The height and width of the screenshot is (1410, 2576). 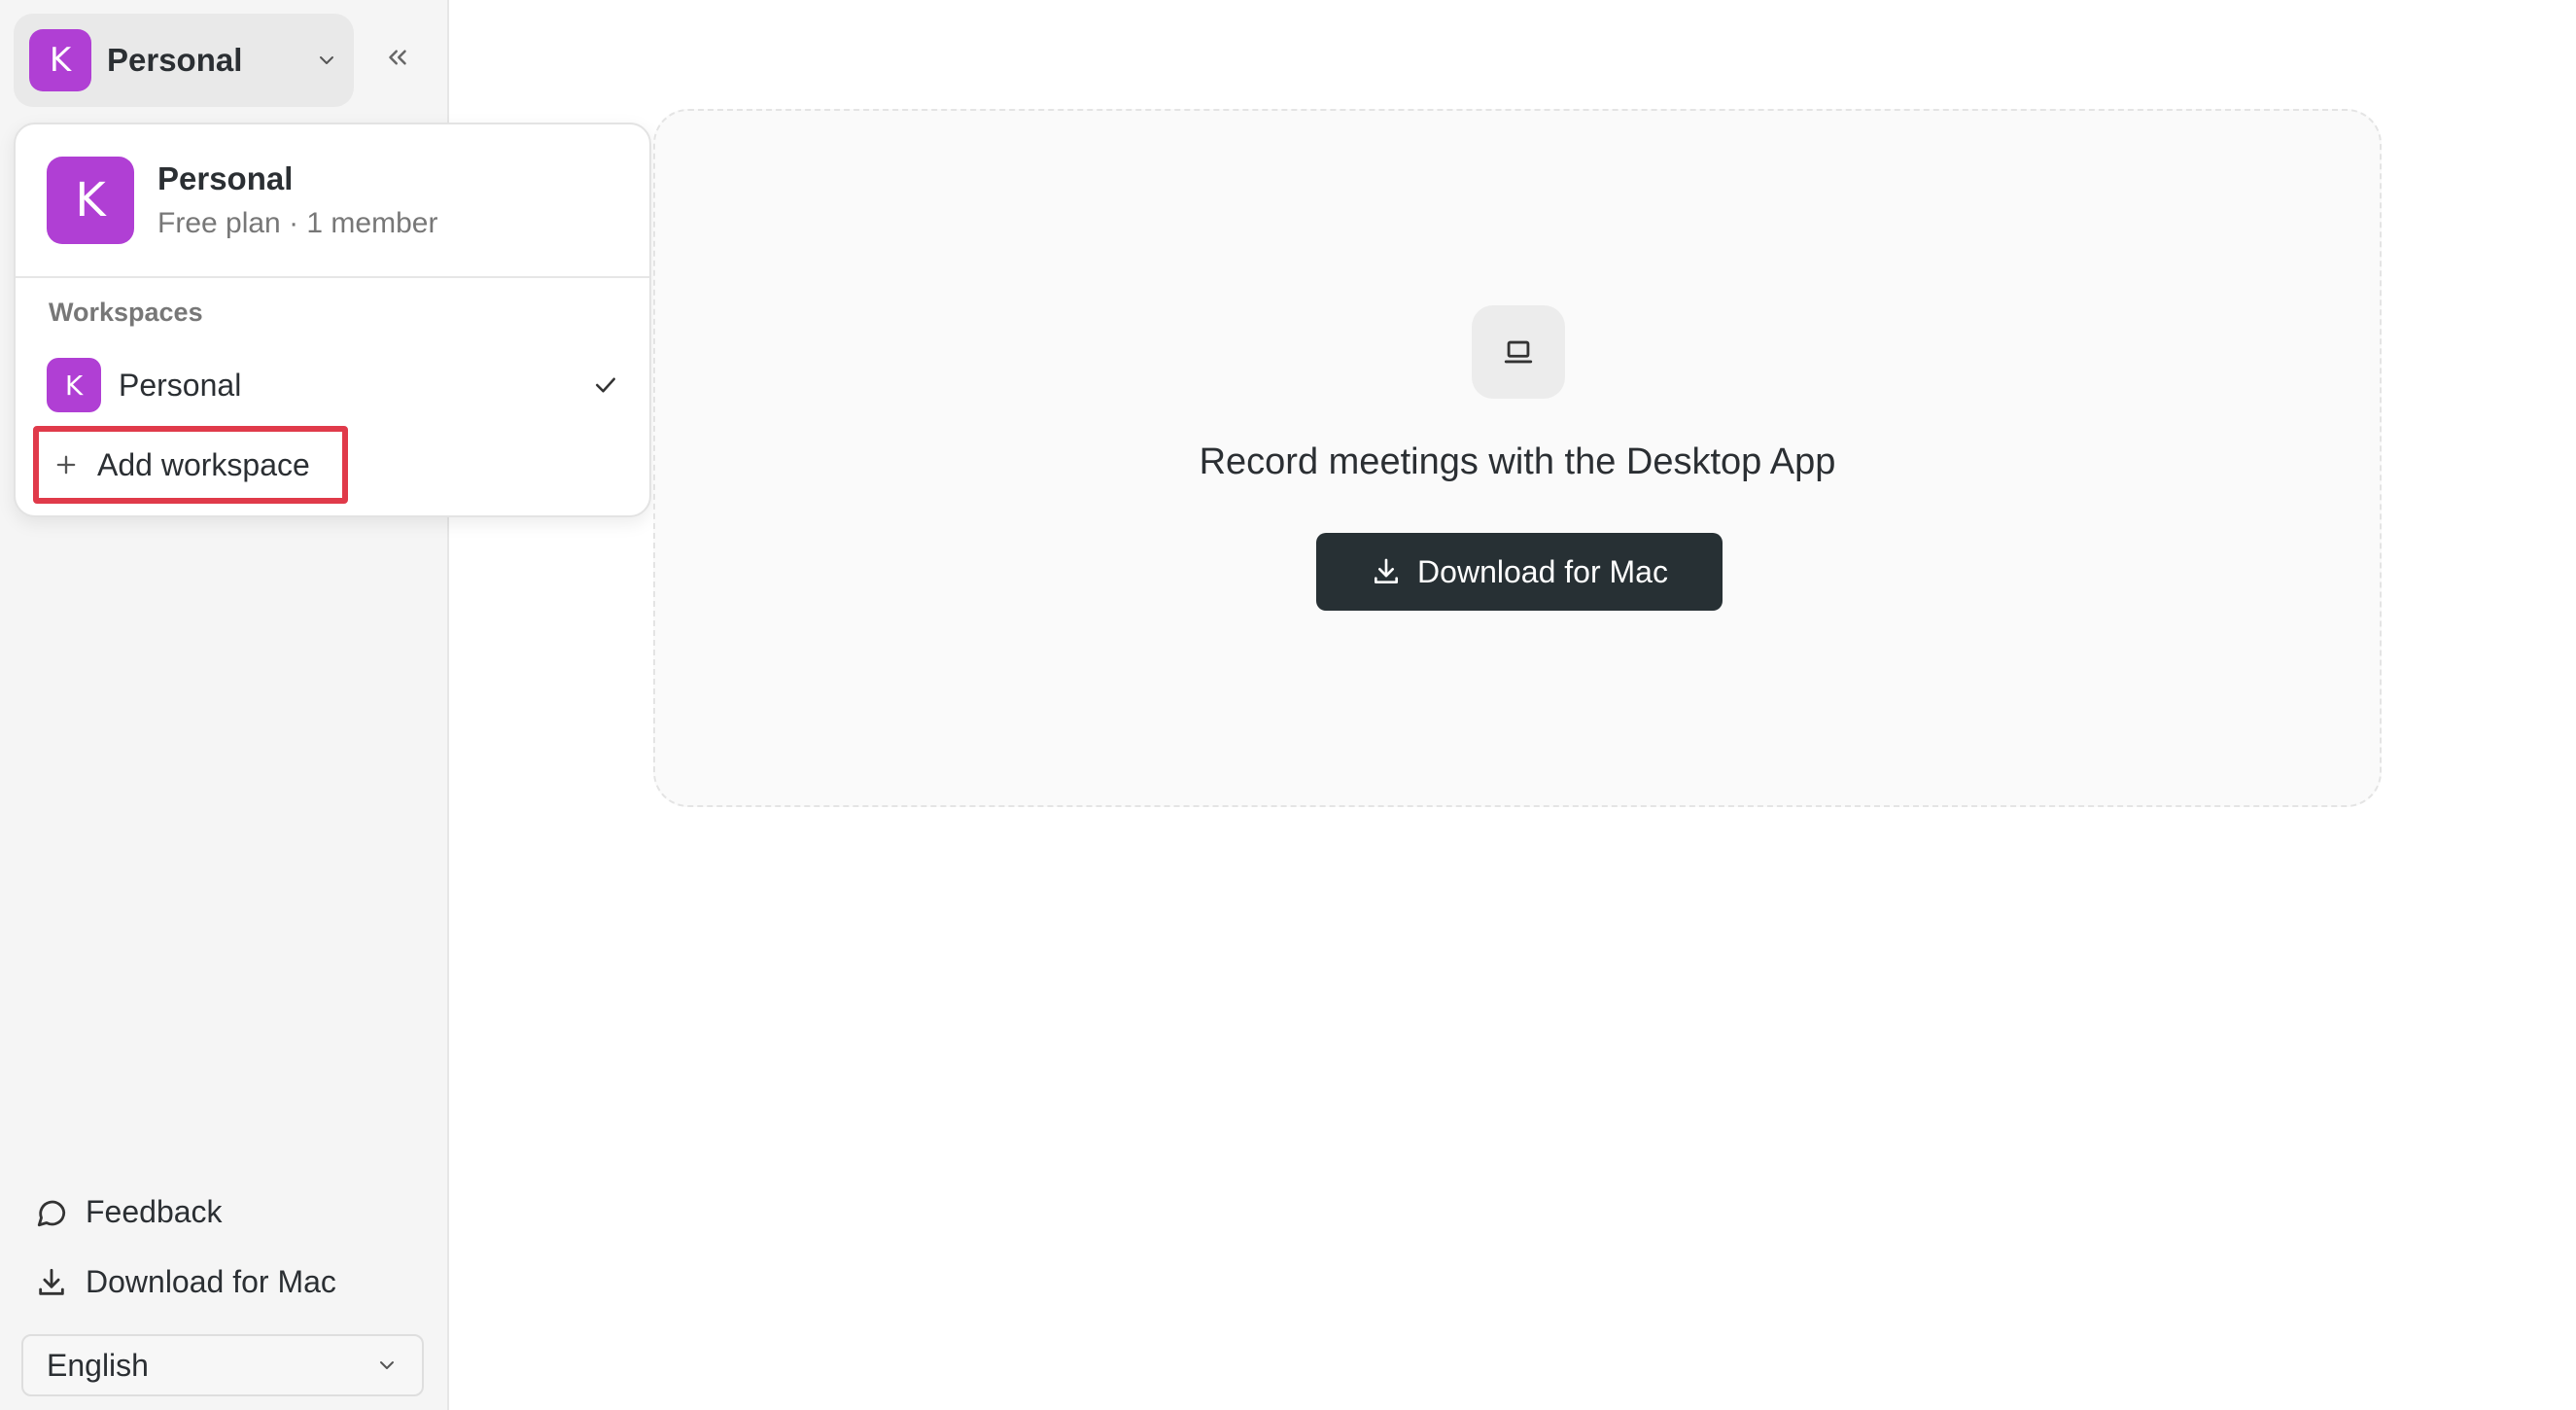 I want to click on feedback-label: Feedback, so click(x=154, y=1211).